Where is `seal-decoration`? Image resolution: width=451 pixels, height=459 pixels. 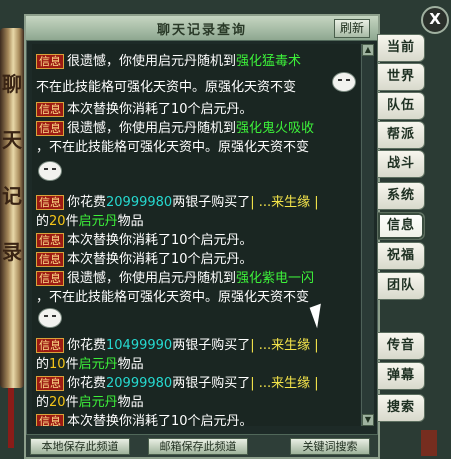 seal-decoration is located at coordinates (429, 443).